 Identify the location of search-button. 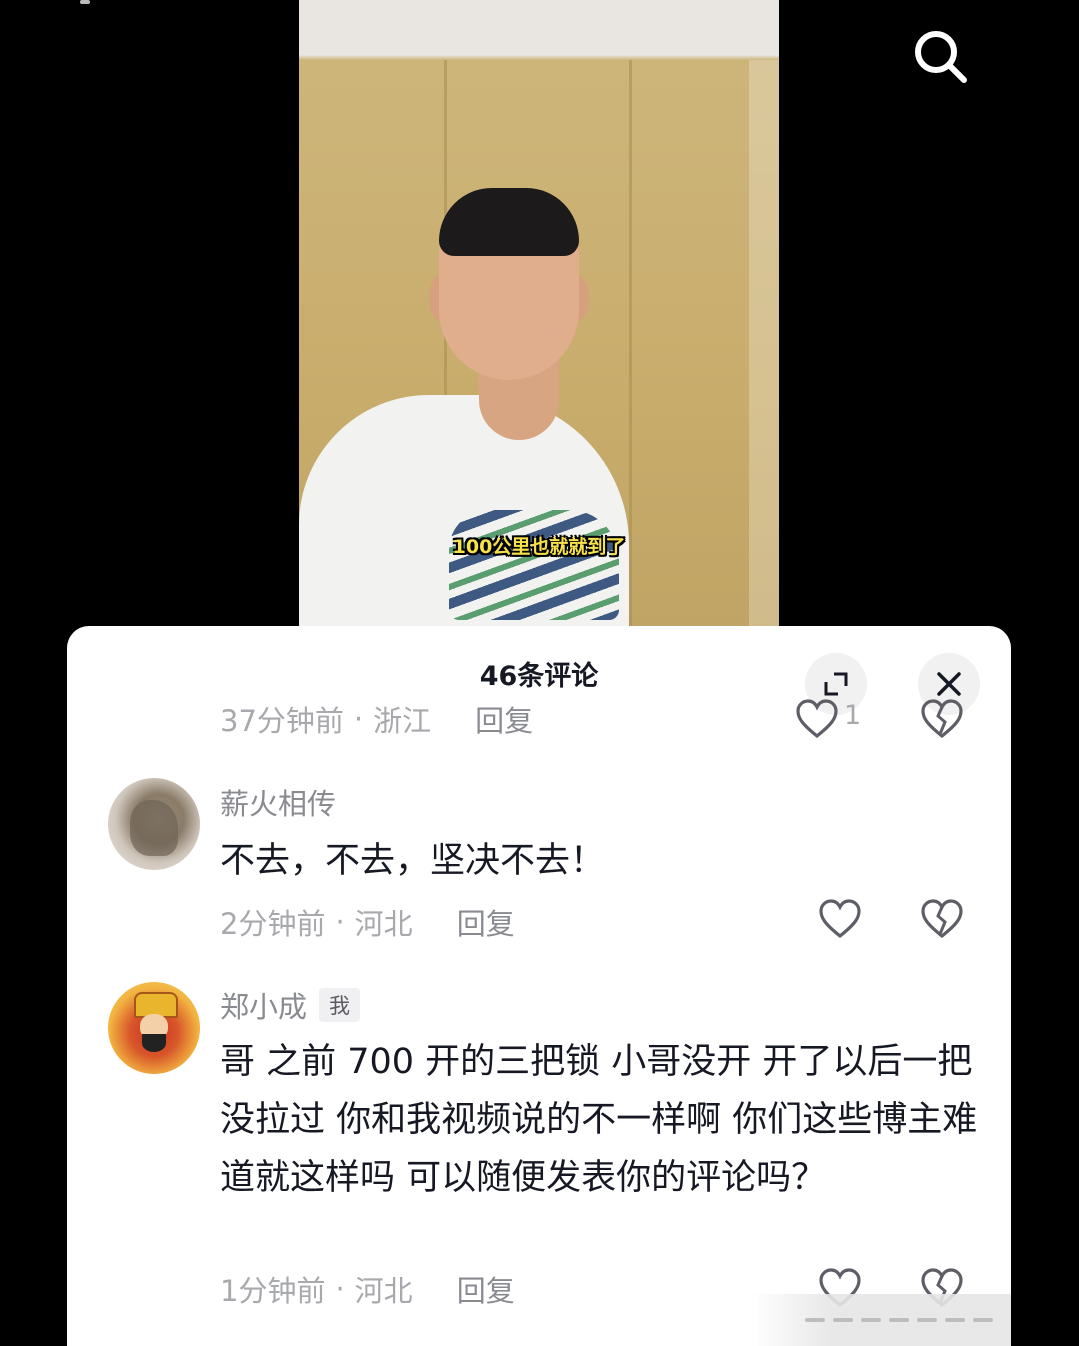
(940, 56).